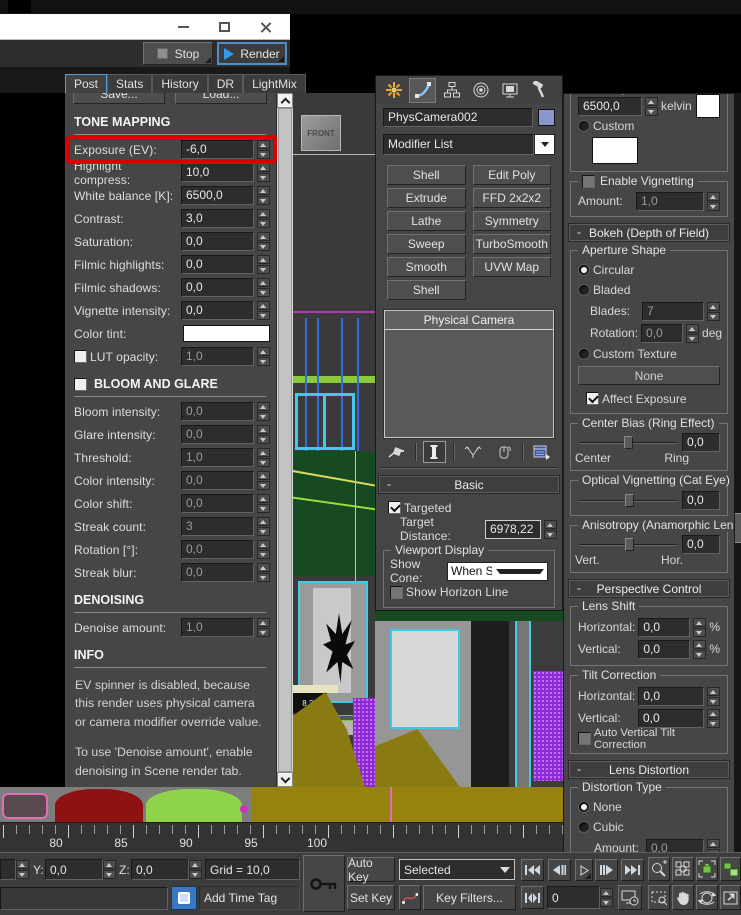 This screenshot has width=741, height=915. Describe the element at coordinates (393, 90) in the screenshot. I see `create-tab` at that location.